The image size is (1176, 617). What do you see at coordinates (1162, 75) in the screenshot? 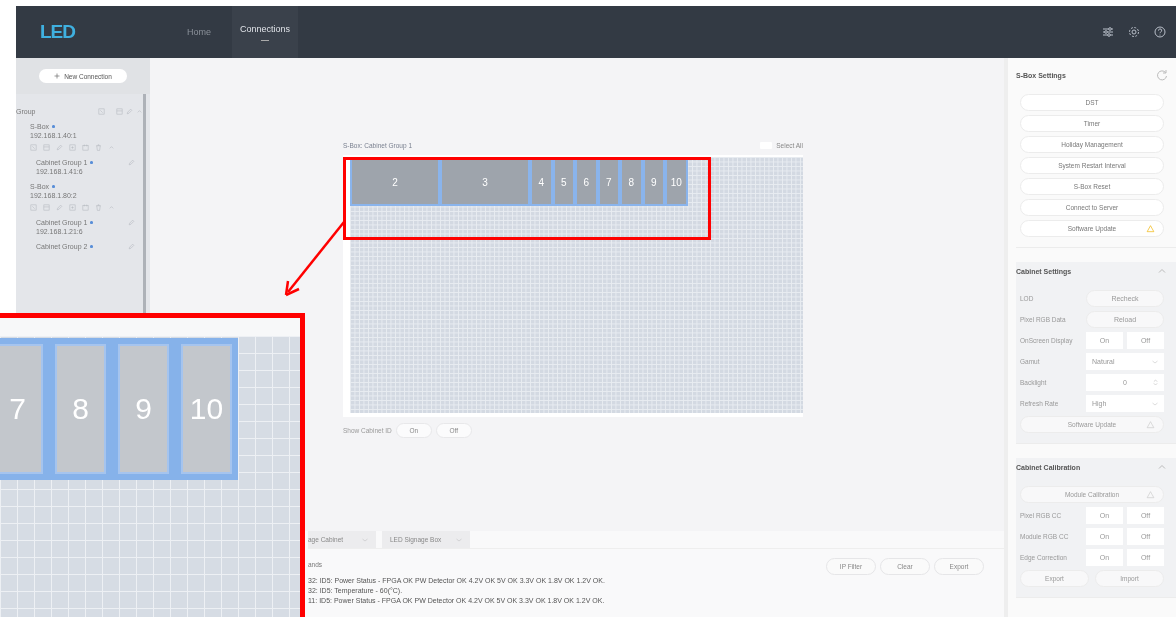
I see `refresh-icon` at bounding box center [1162, 75].